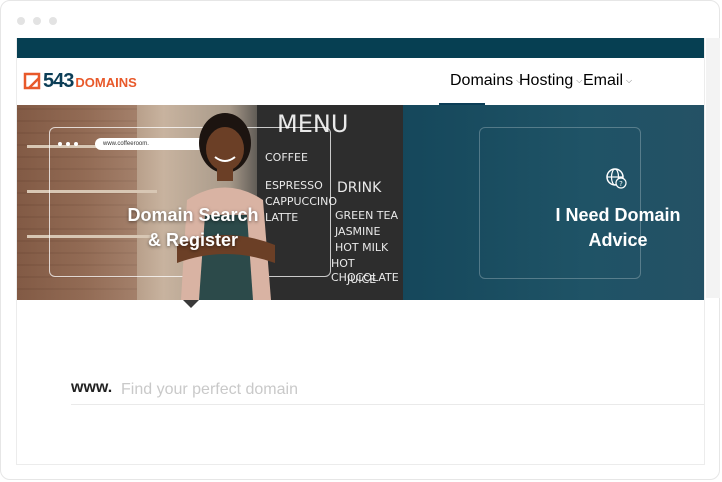 This screenshot has height=482, width=722. Describe the element at coordinates (618, 228) in the screenshot. I see `hero-title-domain-advice: I Need Domain Advice` at that location.